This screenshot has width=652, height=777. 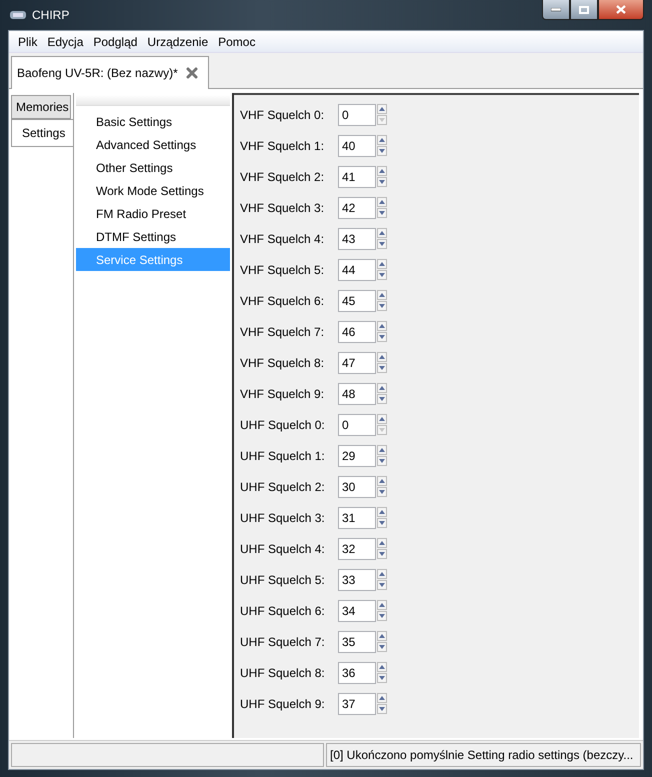 I want to click on field-label: VHF Squelch 3:, so click(x=283, y=207).